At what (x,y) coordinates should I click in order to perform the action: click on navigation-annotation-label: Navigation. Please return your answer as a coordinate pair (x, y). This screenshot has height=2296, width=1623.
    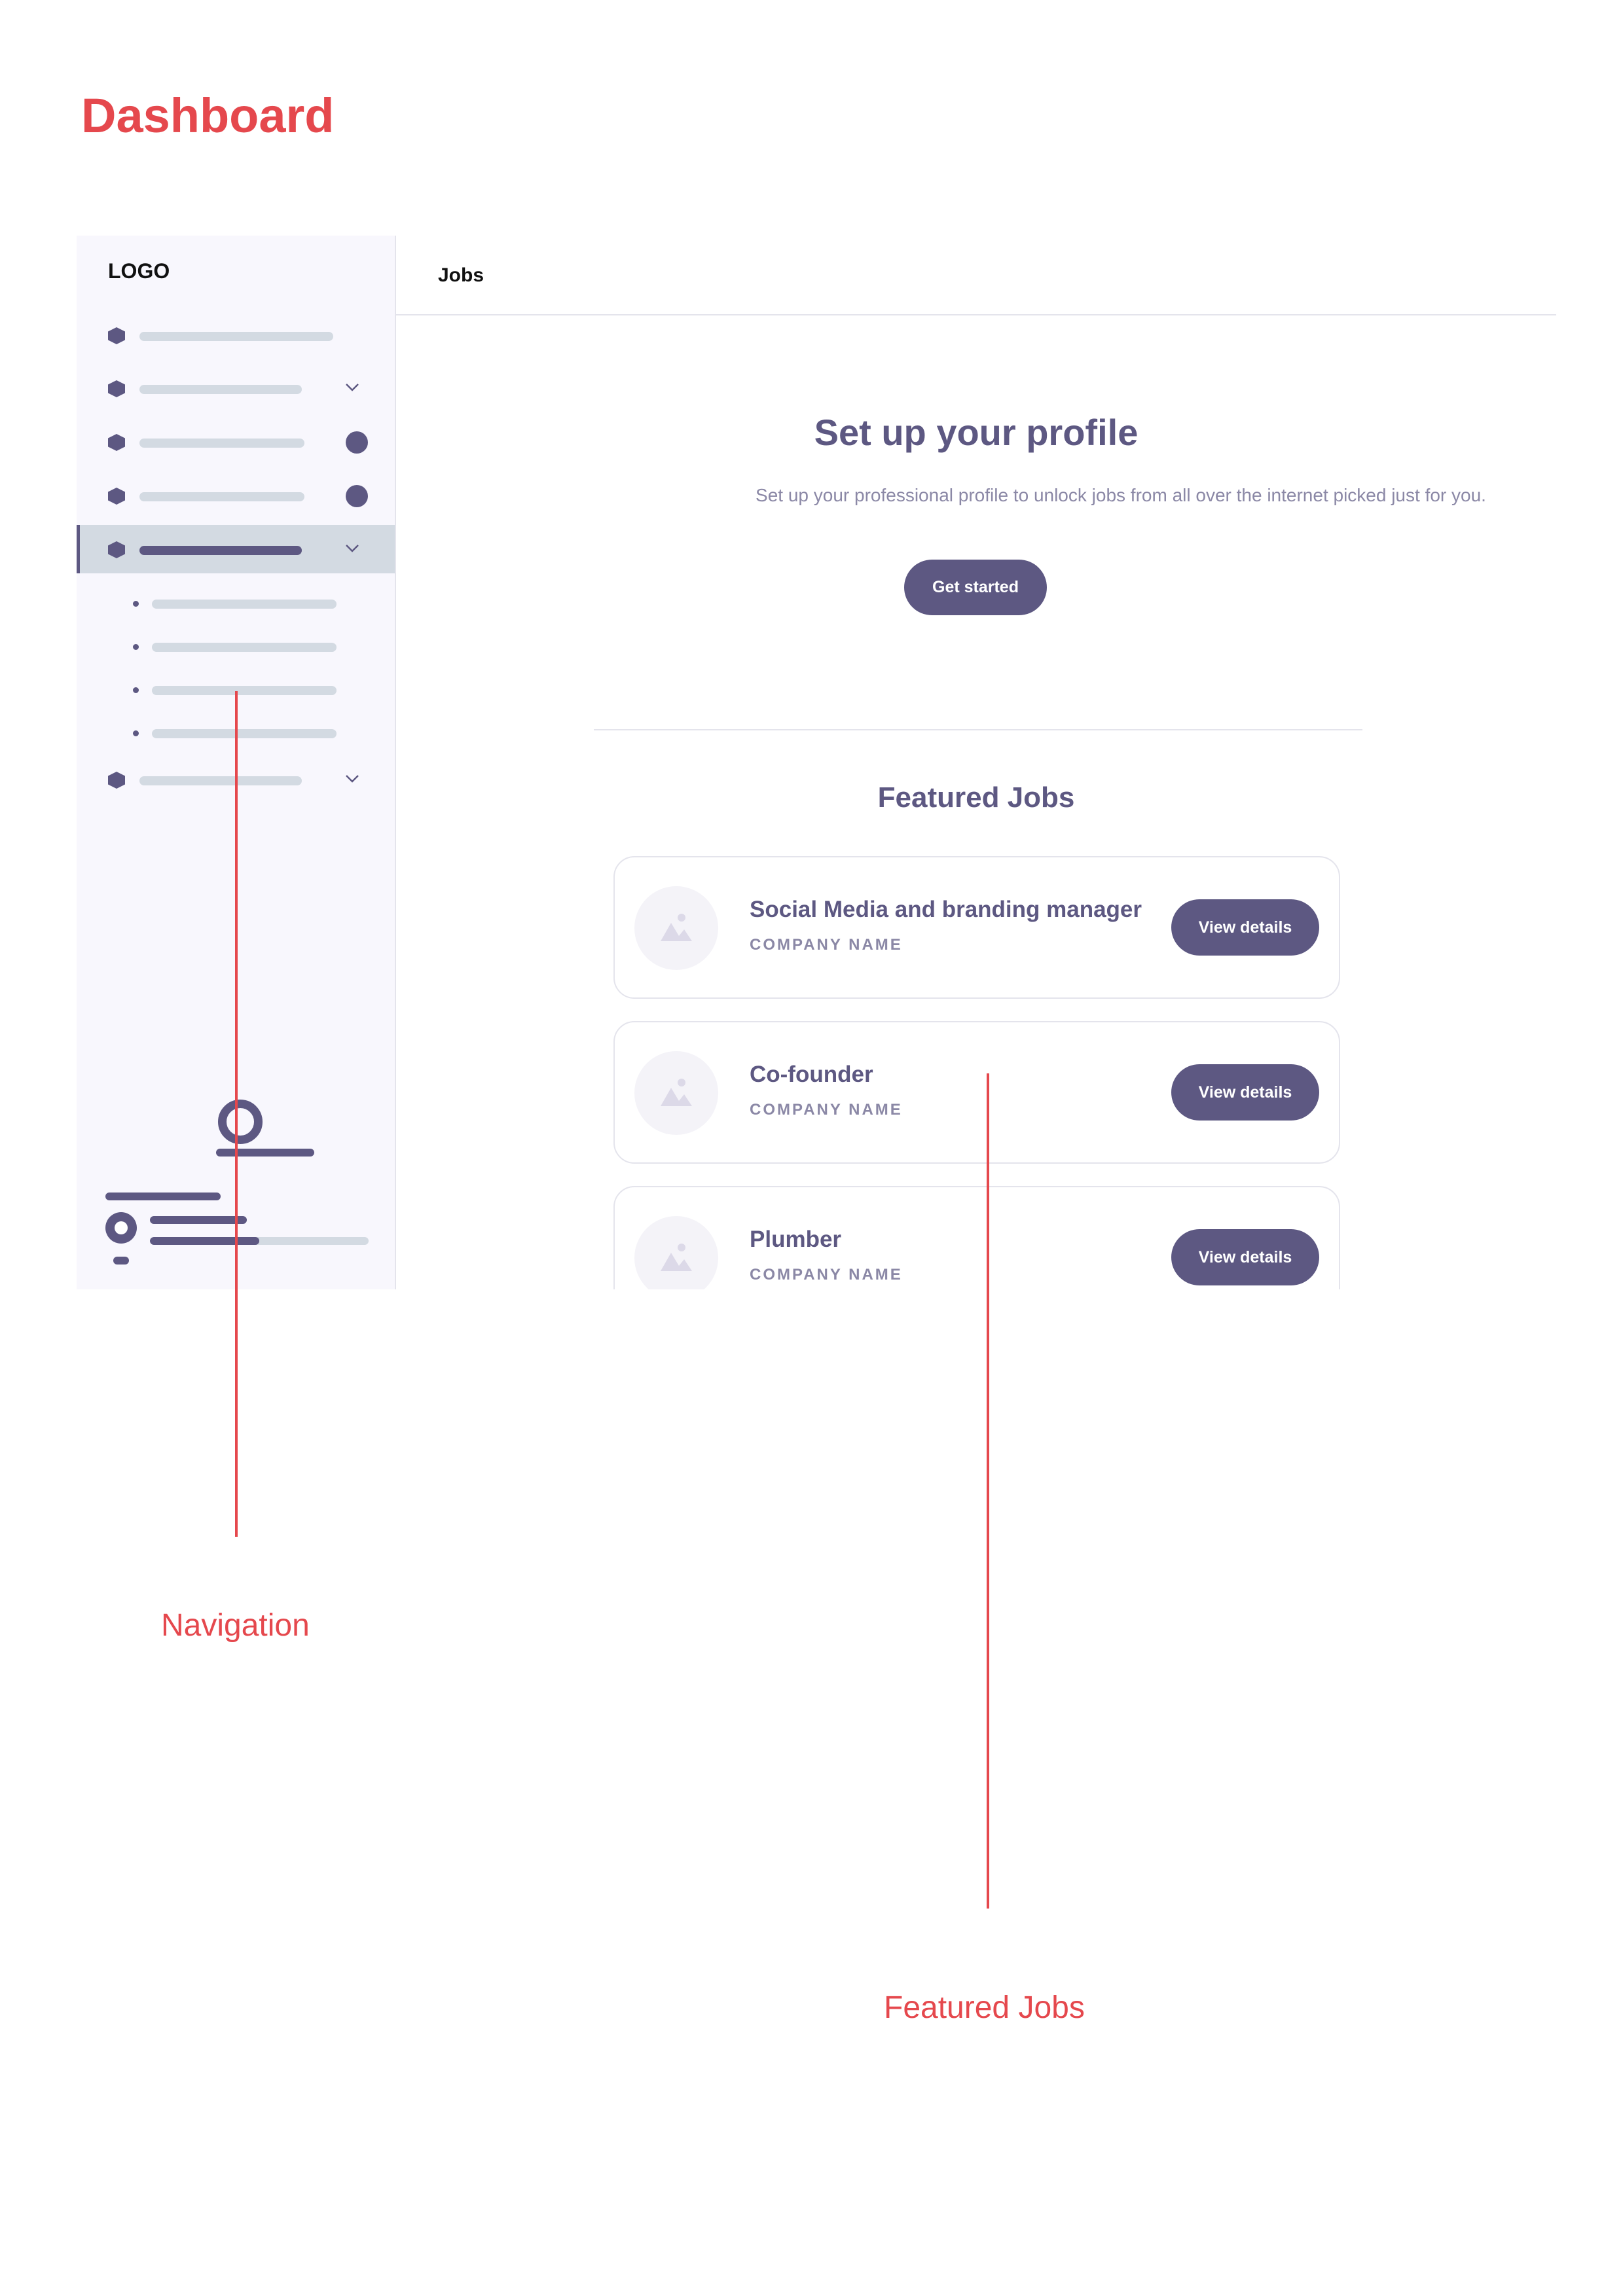
    Looking at the image, I should click on (235, 1625).